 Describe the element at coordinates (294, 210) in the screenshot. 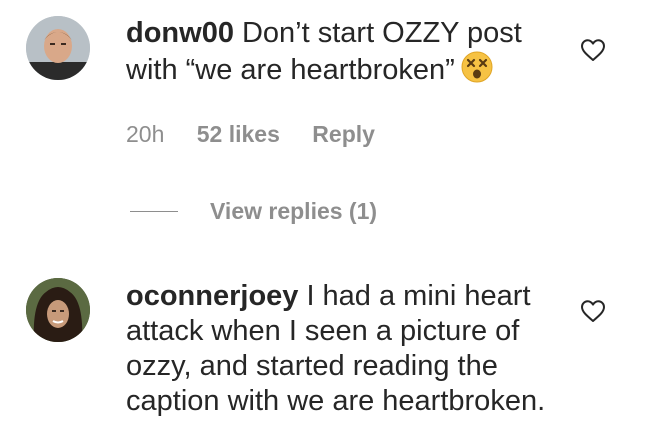

I see `view-replies-label: View replies (1)` at that location.